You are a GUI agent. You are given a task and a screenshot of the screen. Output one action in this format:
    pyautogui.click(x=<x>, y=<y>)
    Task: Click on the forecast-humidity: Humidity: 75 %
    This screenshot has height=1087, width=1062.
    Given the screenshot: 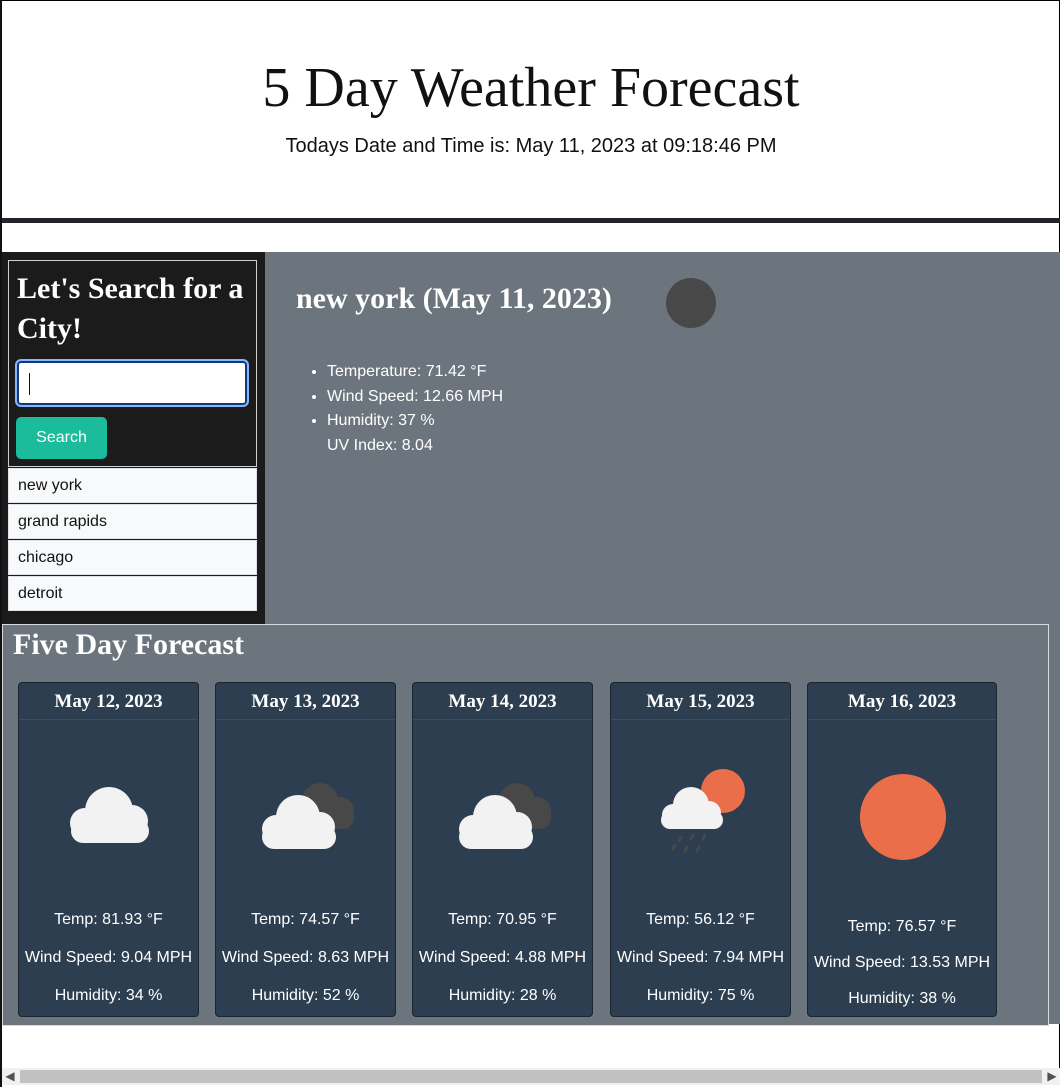 What is the action you would take?
    pyautogui.click(x=700, y=995)
    